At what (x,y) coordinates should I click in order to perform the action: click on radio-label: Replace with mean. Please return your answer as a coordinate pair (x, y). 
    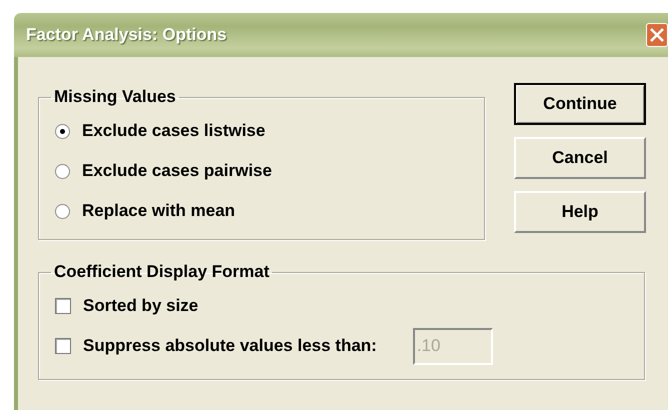
    Looking at the image, I should click on (159, 211).